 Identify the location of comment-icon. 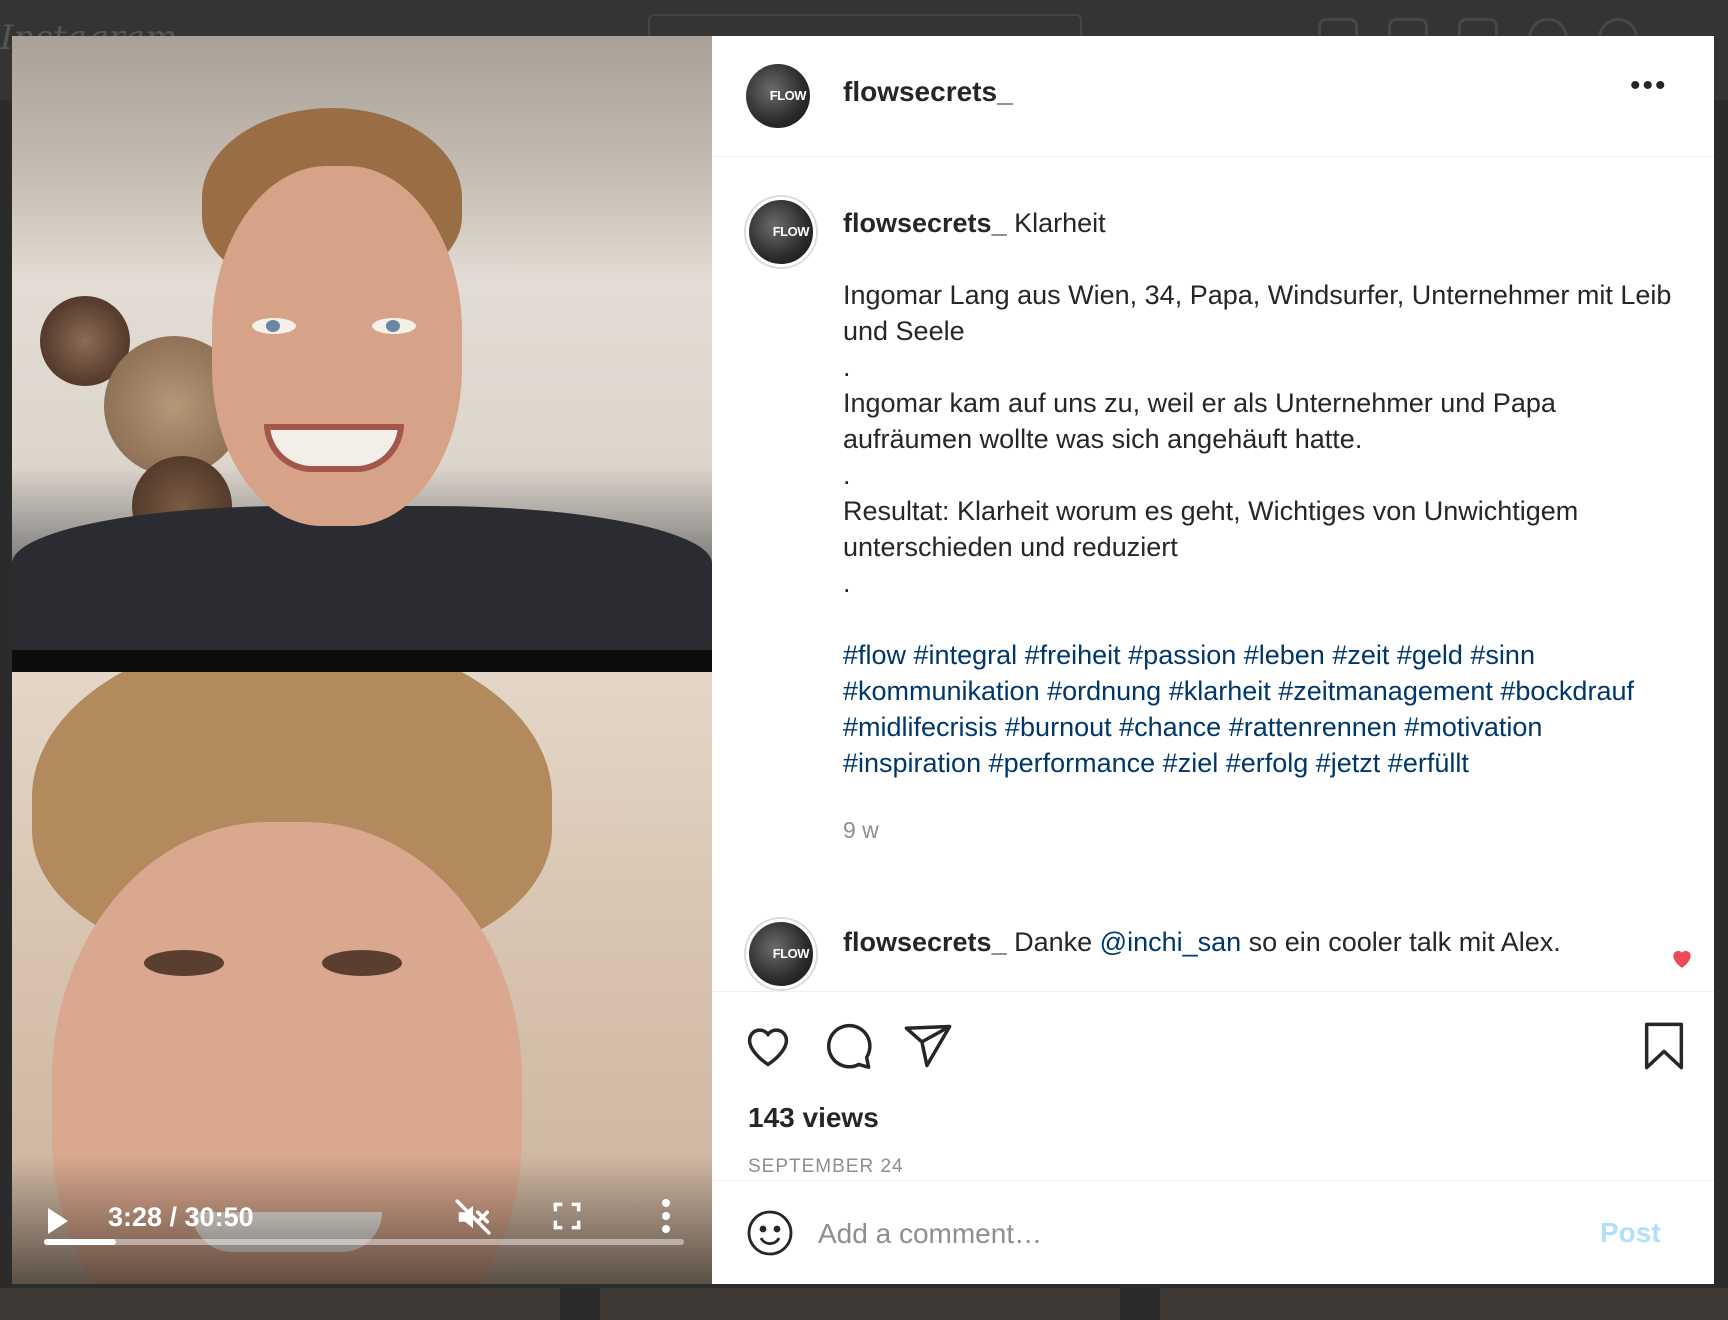
(848, 1046).